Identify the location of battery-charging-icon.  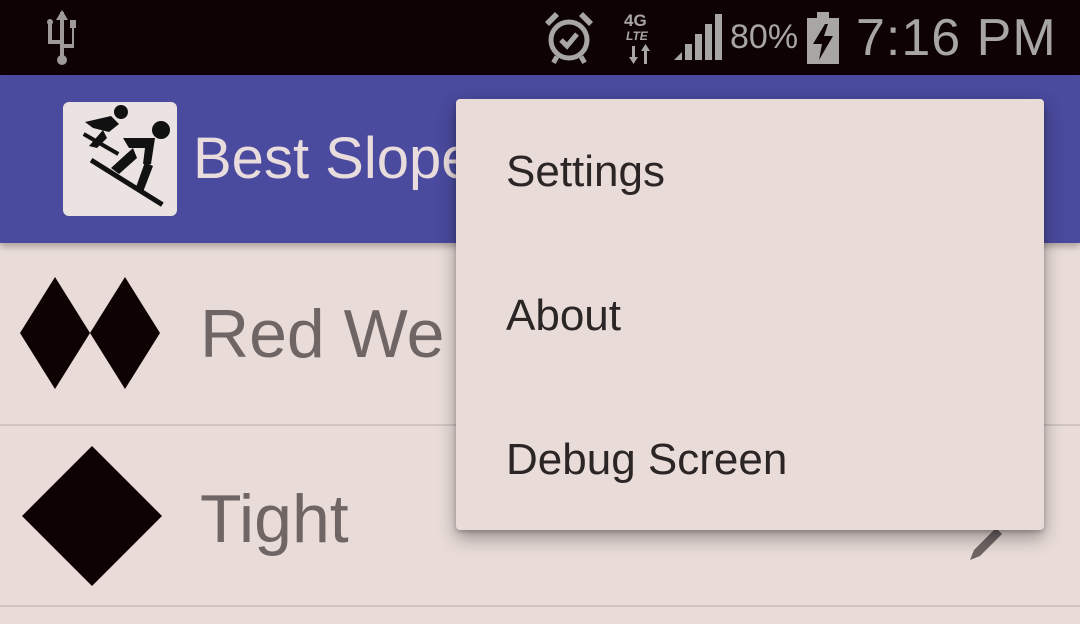
(823, 38).